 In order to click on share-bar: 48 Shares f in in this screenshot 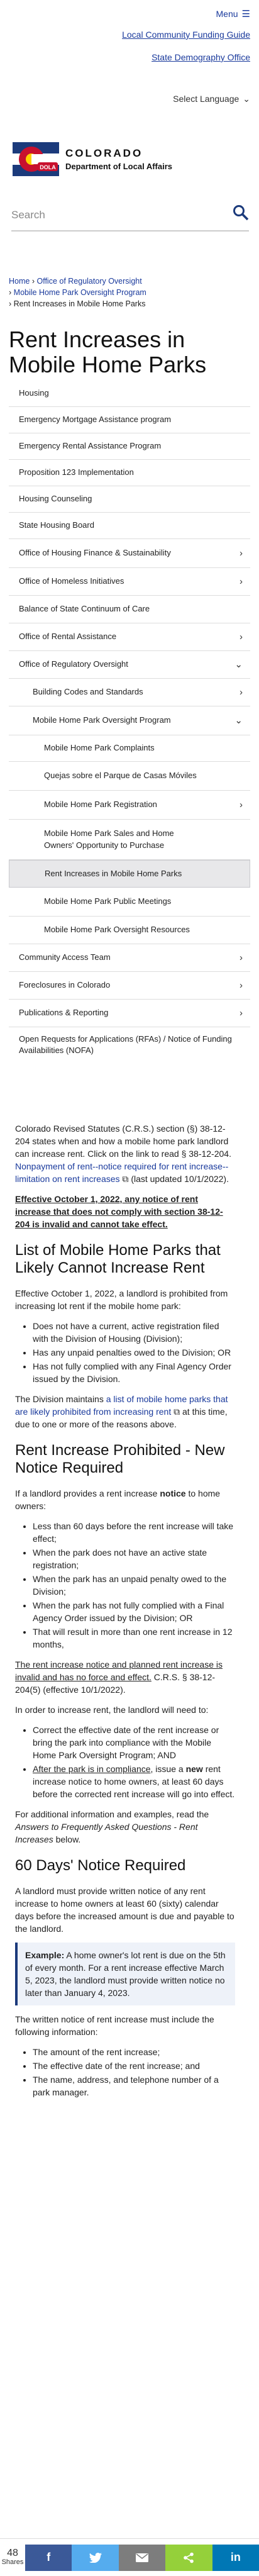, I will do `click(129, 2557)`.